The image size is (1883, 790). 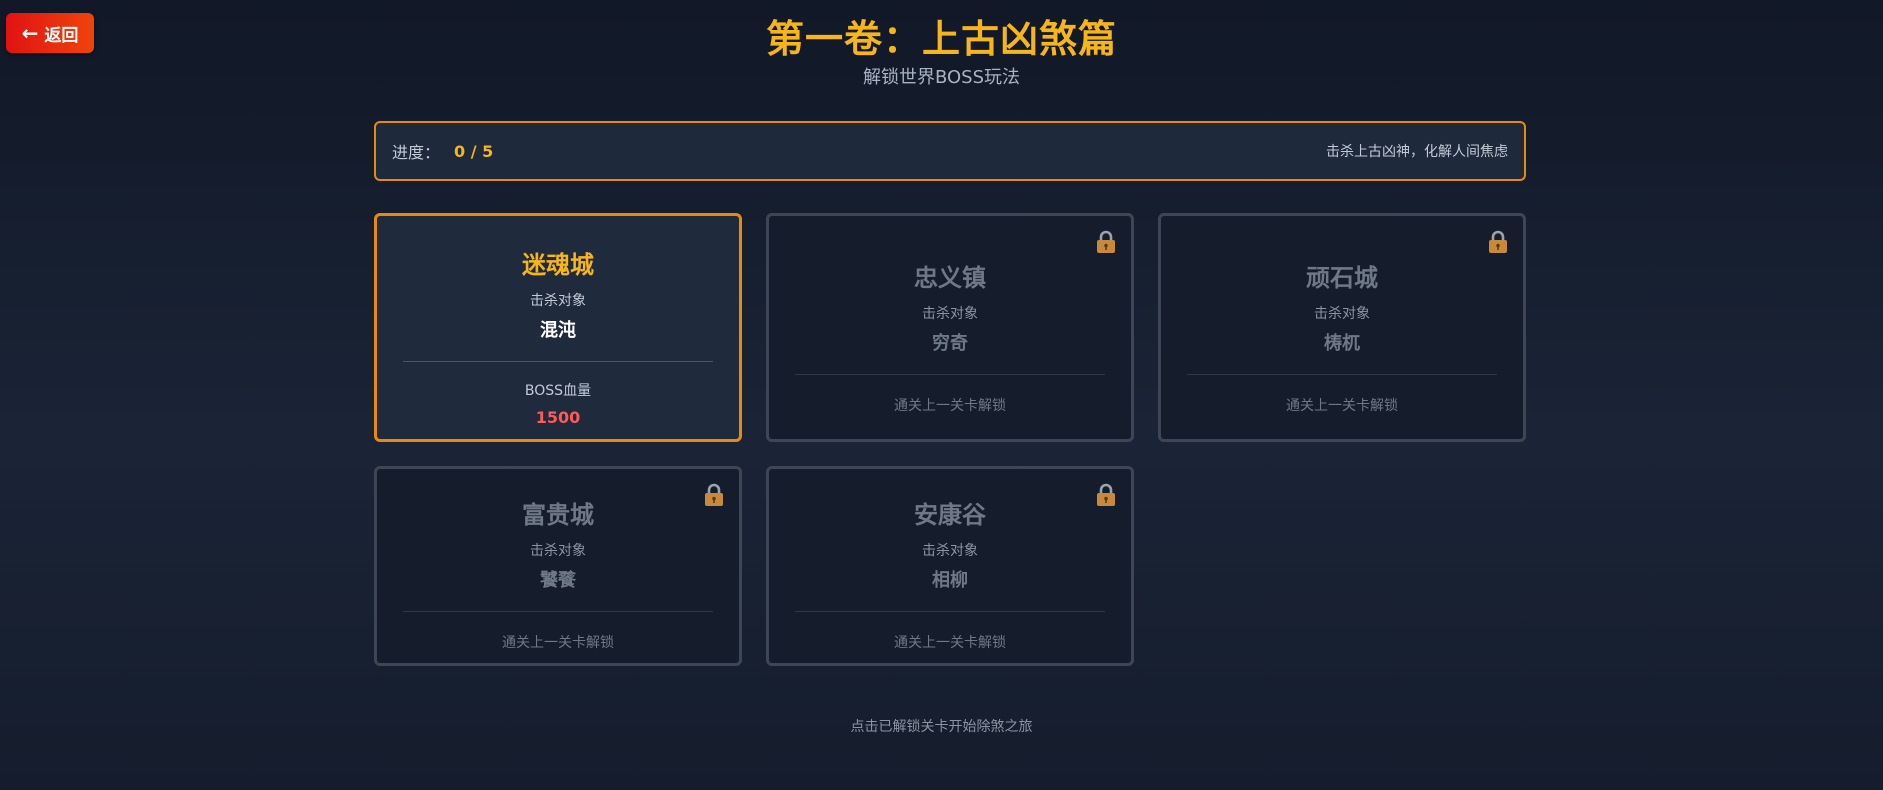 I want to click on level-card-3: 顽石城 击杀对象 梼杌 通关上一关卡解锁, so click(x=1342, y=327).